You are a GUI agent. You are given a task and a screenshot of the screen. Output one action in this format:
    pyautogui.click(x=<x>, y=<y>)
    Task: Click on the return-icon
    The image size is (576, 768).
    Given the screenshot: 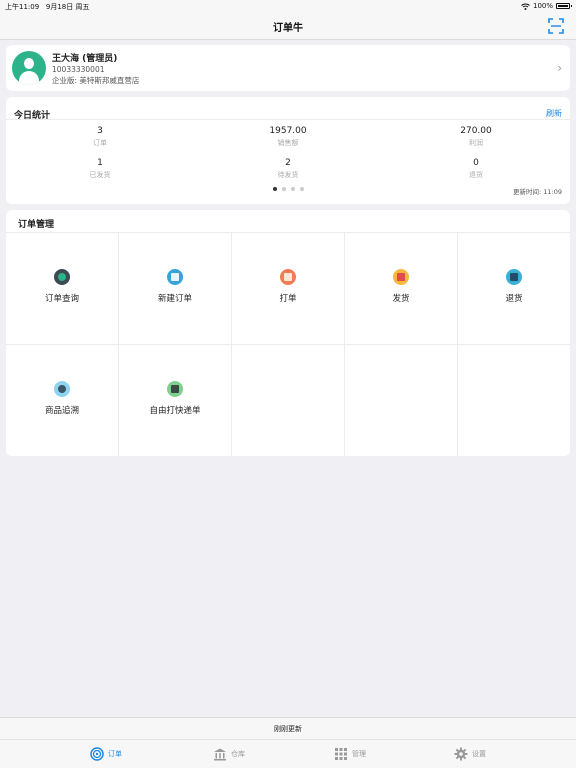 What is the action you would take?
    pyautogui.click(x=514, y=277)
    